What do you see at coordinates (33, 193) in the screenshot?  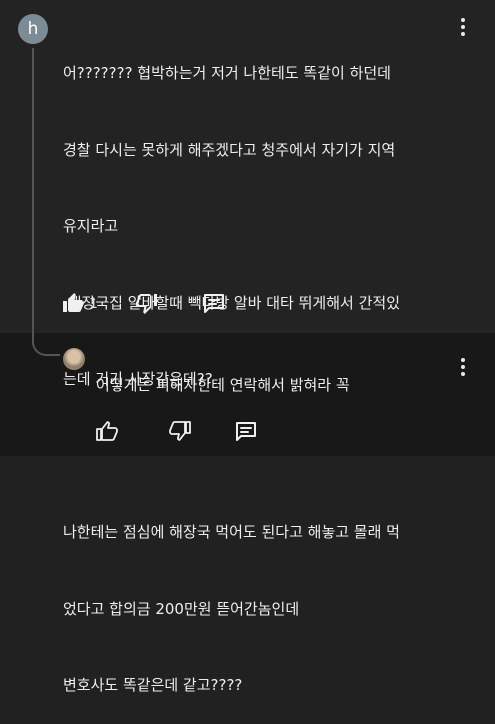 I see `thread-line` at bounding box center [33, 193].